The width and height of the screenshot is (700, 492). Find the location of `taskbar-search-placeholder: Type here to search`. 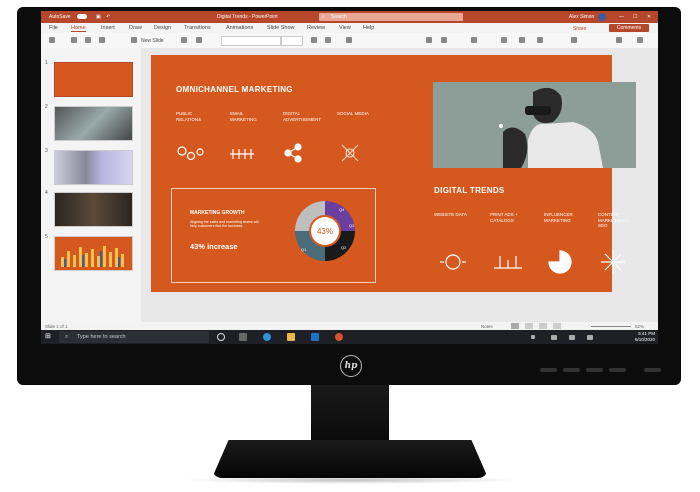

taskbar-search-placeholder: Type here to search is located at coordinates (101, 337).